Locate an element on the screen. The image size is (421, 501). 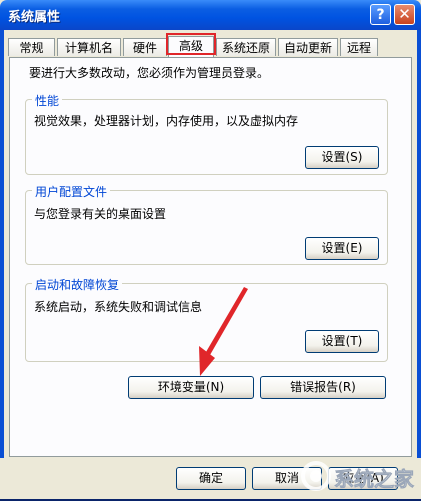
help-button: ? is located at coordinates (380, 14).